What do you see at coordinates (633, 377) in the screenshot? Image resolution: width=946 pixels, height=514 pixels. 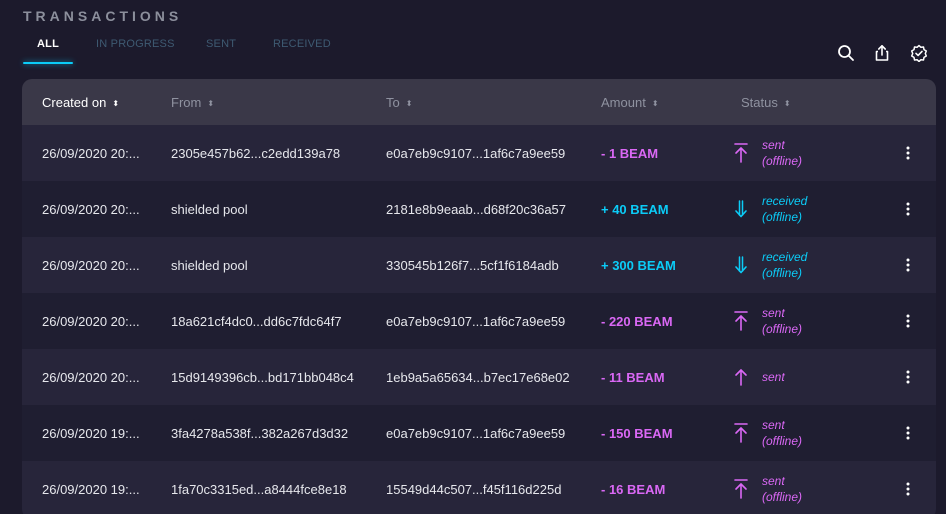 I see `amount-cell: - 11 BEAM` at bounding box center [633, 377].